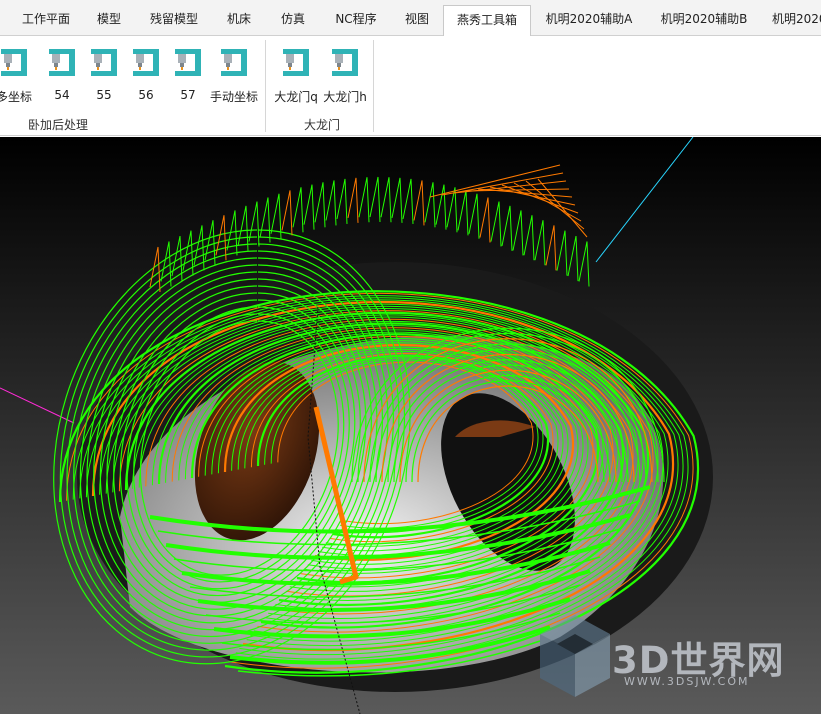  What do you see at coordinates (410, 86) in the screenshot?
I see `ribbon-panel: 多坐标 54 55 56 57 手动坐标 卧加后处理 大龙门q 大龙门h 大龙门` at bounding box center [410, 86].